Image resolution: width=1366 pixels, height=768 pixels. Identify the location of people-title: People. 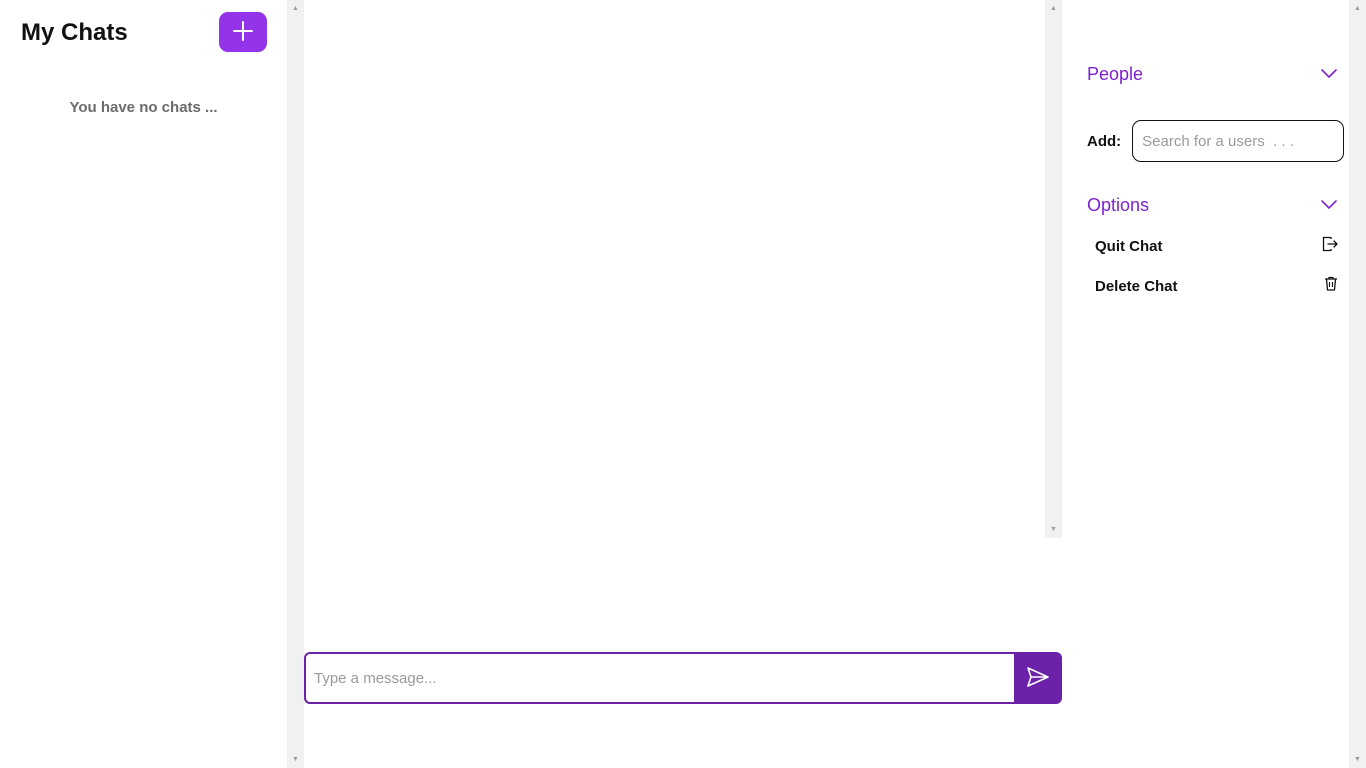
(1115, 74).